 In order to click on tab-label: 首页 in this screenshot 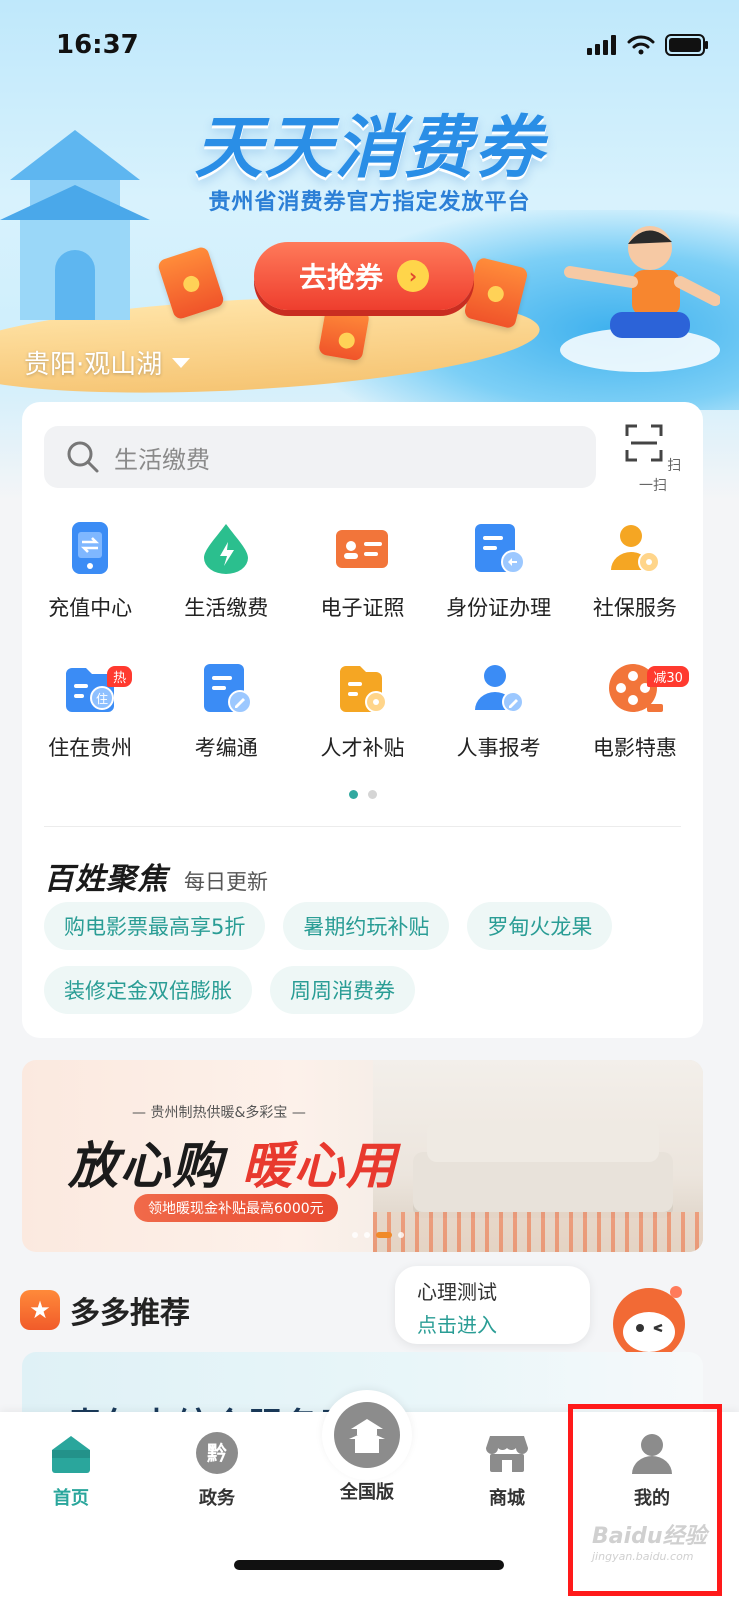, I will do `click(71, 1498)`.